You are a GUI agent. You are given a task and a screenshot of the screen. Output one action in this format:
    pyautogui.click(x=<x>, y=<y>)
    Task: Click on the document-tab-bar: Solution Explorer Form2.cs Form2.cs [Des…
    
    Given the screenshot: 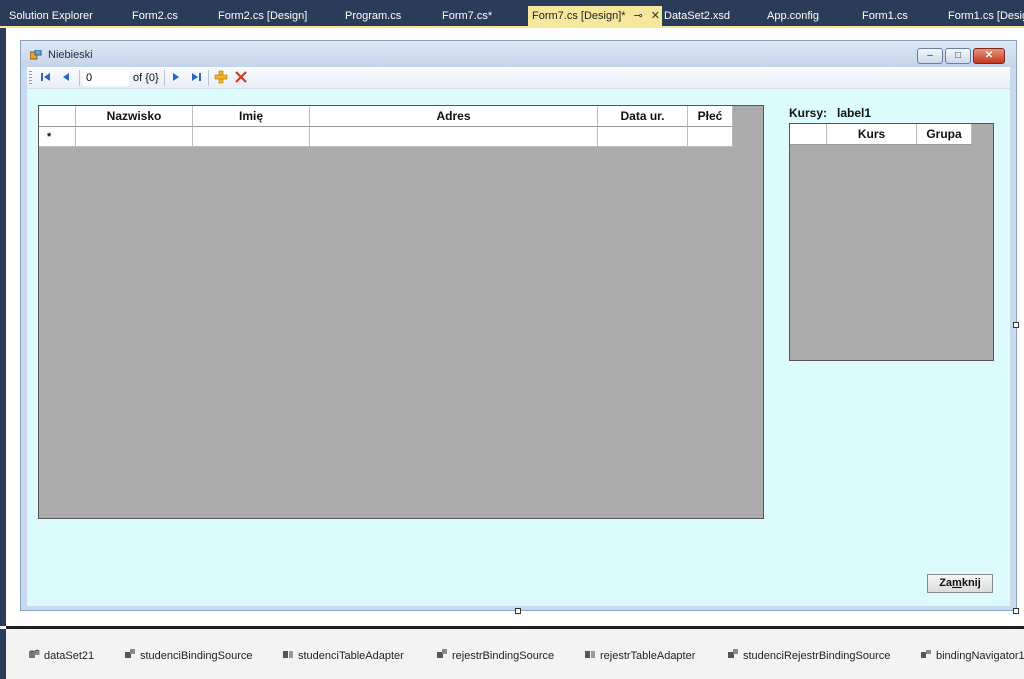 What is the action you would take?
    pyautogui.click(x=512, y=14)
    